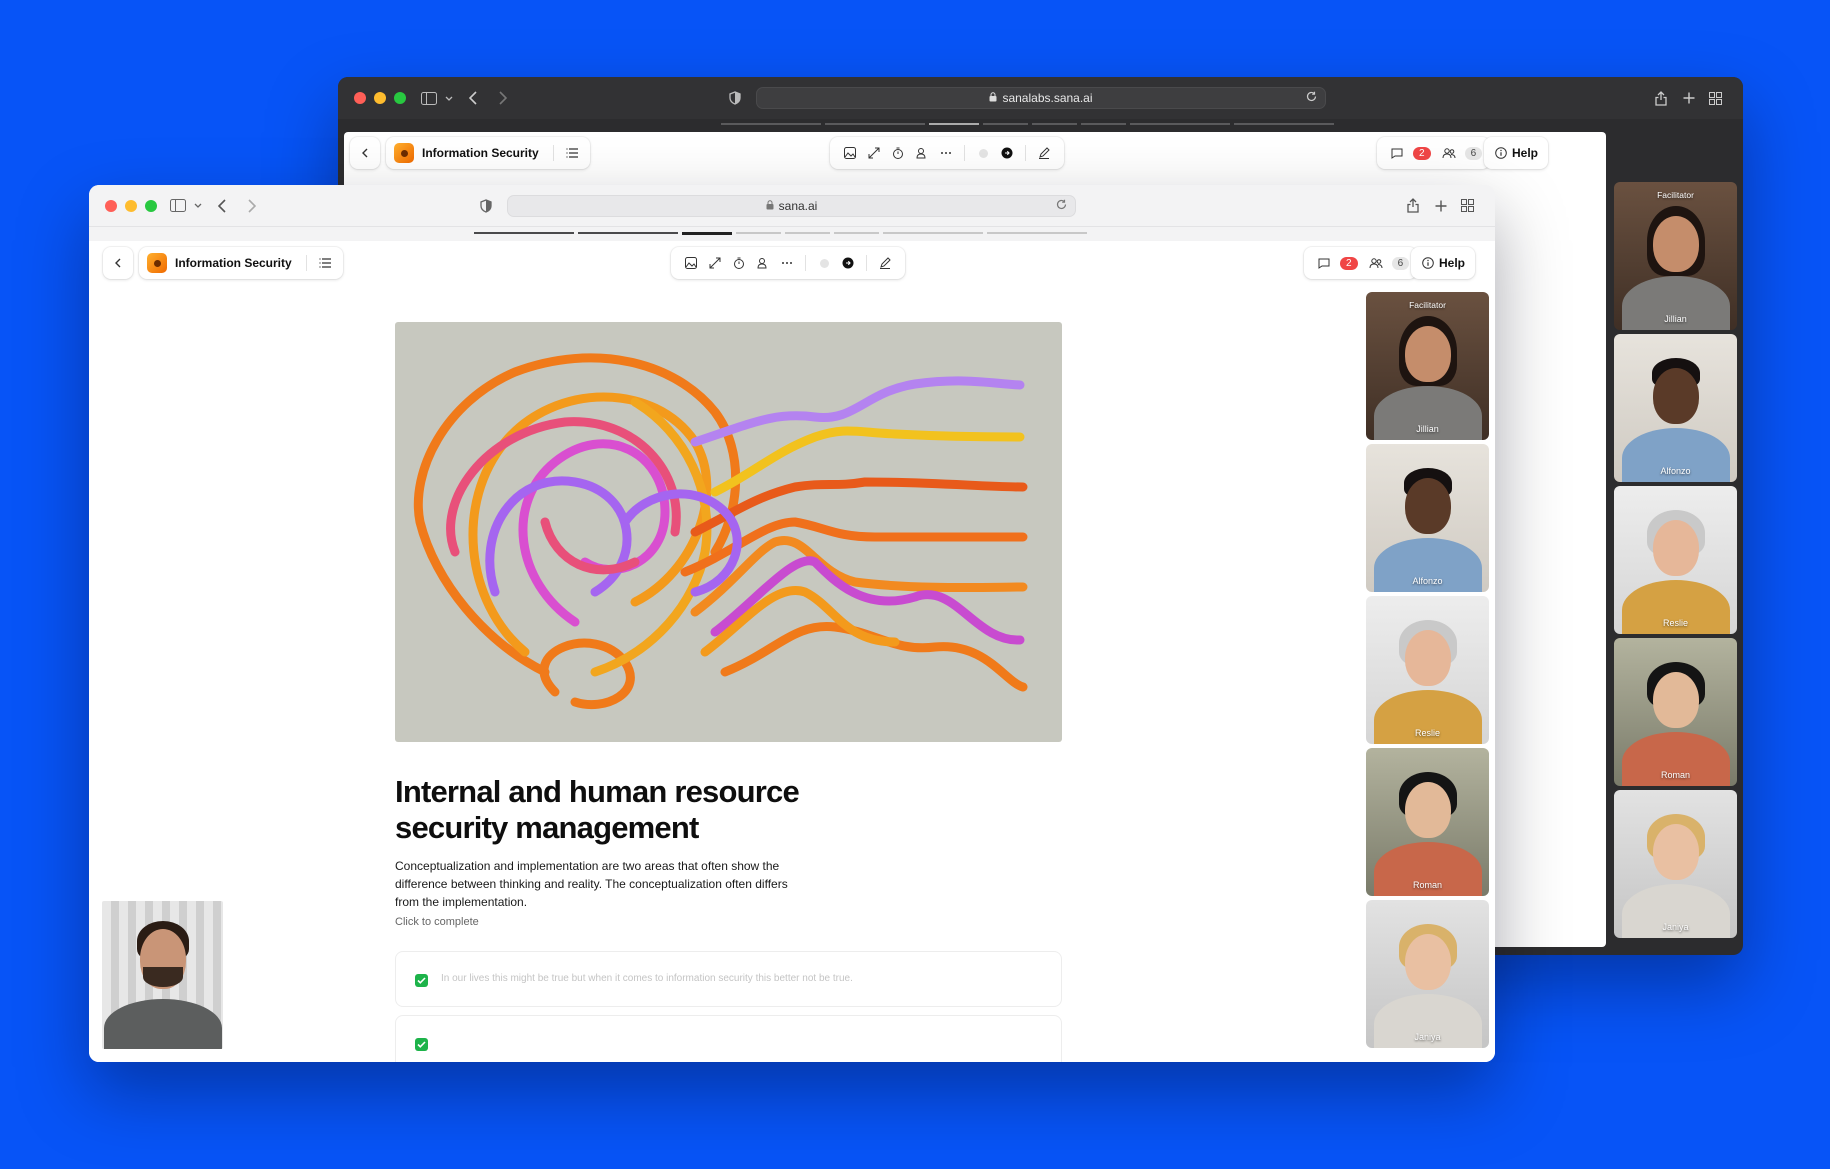  What do you see at coordinates (993, 98) in the screenshot?
I see `lock-icon` at bounding box center [993, 98].